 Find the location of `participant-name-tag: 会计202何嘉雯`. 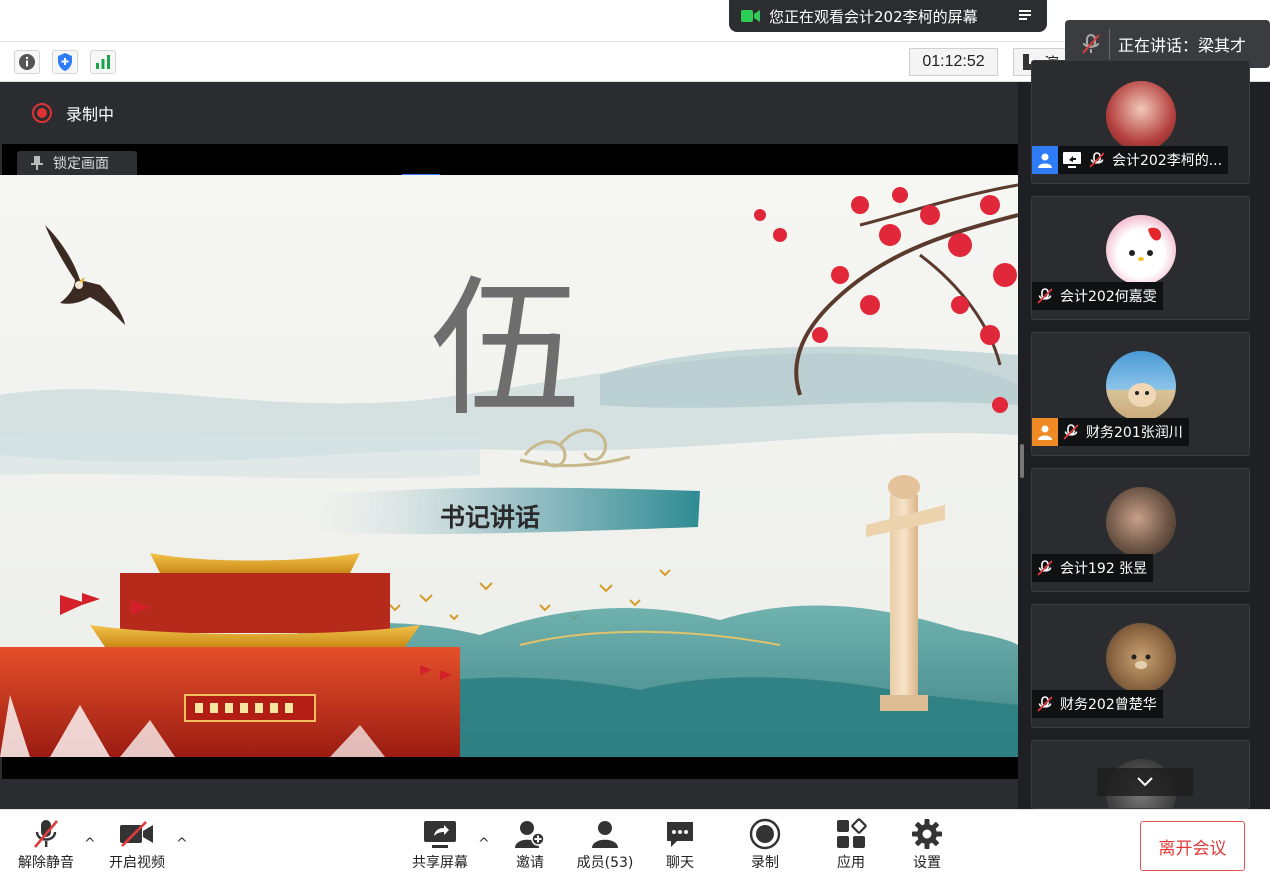

participant-name-tag: 会计202何嘉雯 is located at coordinates (1097, 296).